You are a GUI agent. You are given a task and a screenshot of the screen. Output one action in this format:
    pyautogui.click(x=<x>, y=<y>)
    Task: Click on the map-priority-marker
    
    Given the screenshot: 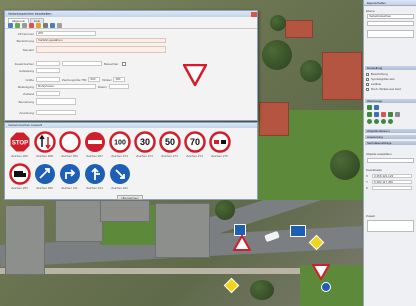 What is the action you would take?
    pyautogui.click(x=231, y=285)
    